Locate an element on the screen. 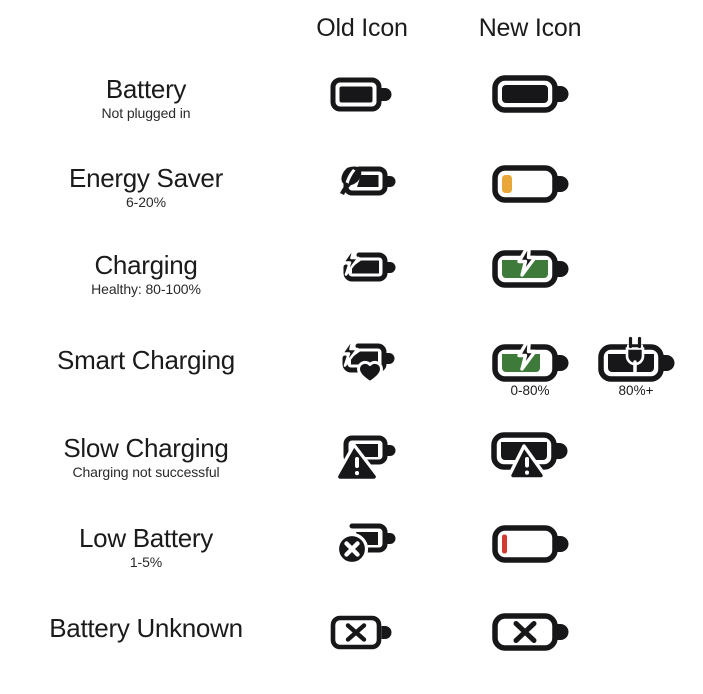 The image size is (703, 694). row-title: Slow Charging is located at coordinates (146, 448).